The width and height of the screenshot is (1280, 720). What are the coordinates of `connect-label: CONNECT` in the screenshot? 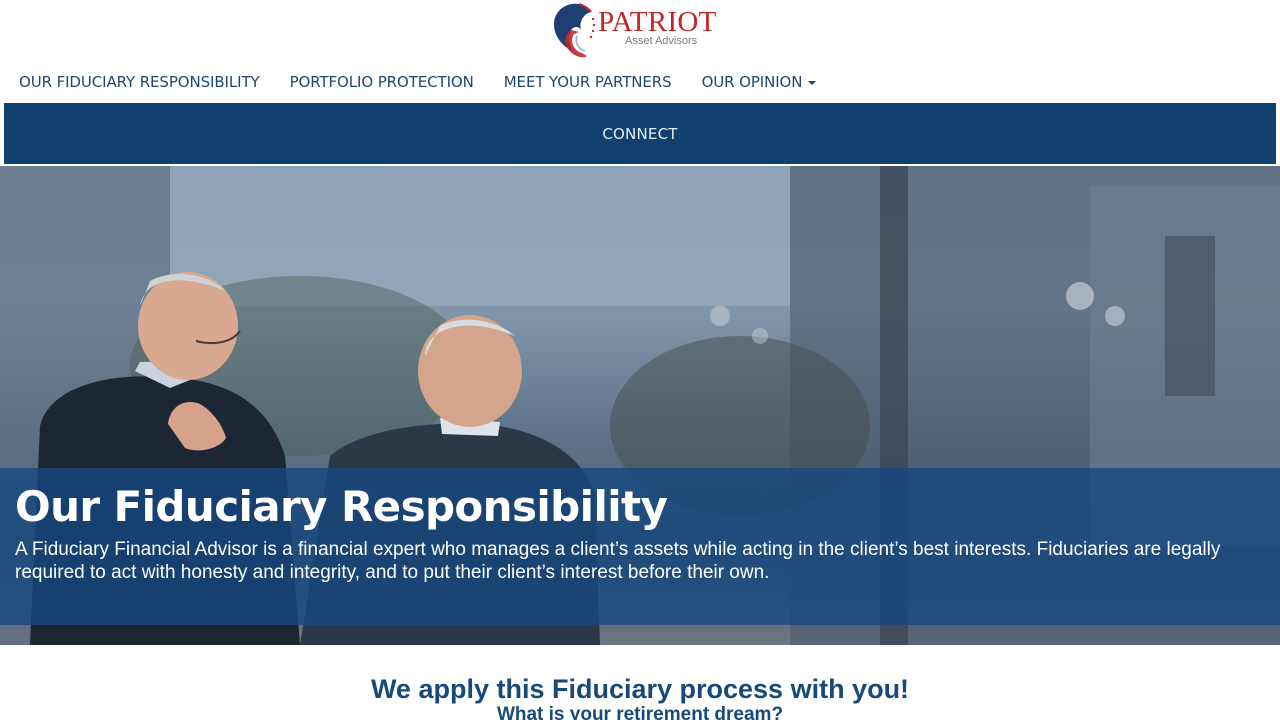 It's located at (640, 133).